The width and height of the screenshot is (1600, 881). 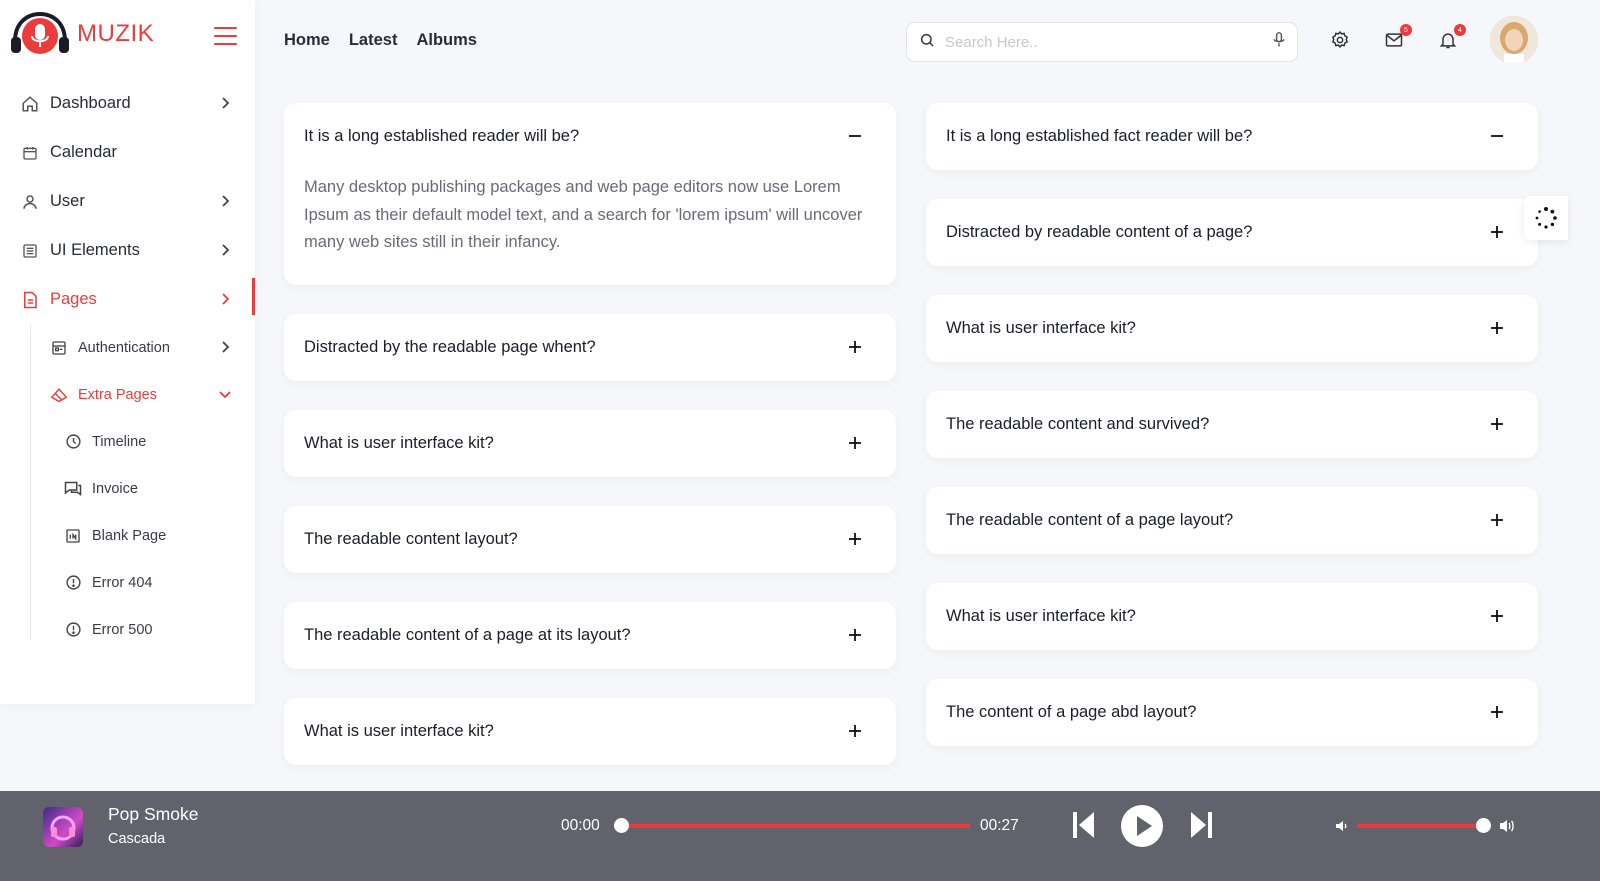 I want to click on search-input, so click(x=1109, y=42).